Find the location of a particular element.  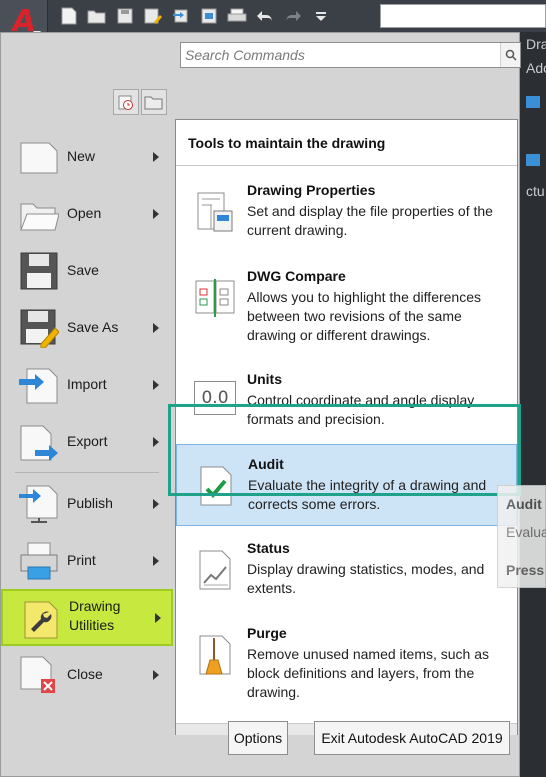

menu-item-label: Publish is located at coordinates (90, 503).